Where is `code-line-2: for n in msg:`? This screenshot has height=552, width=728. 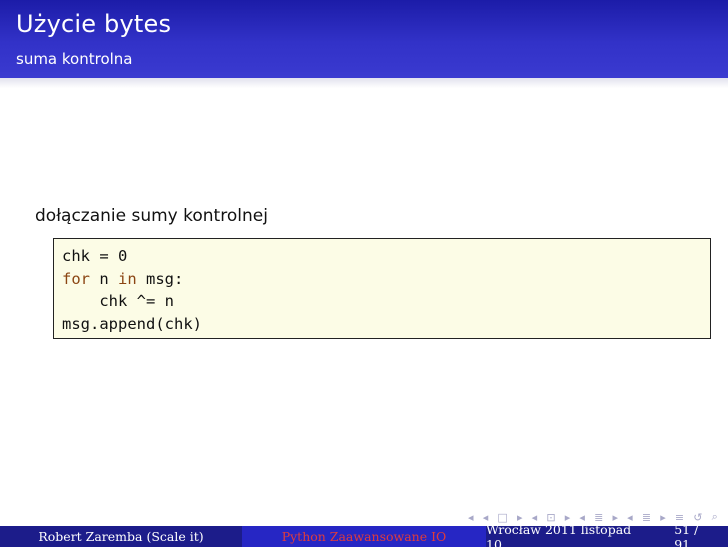 code-line-2: for n in msg: is located at coordinates (386, 279).